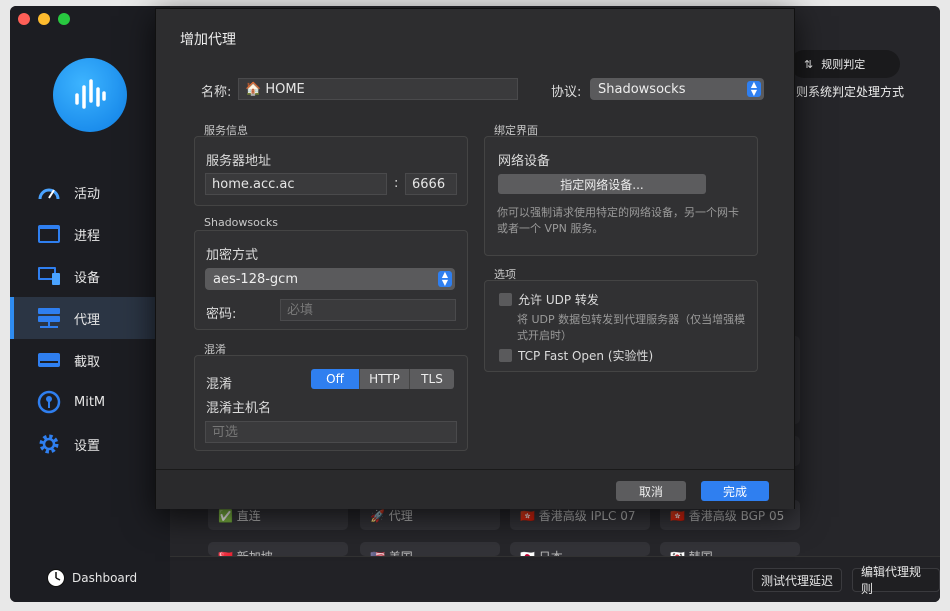 The width and height of the screenshot is (950, 611). I want to click on udp-relay-checkbox: 允许 UDP 转发, so click(549, 299).